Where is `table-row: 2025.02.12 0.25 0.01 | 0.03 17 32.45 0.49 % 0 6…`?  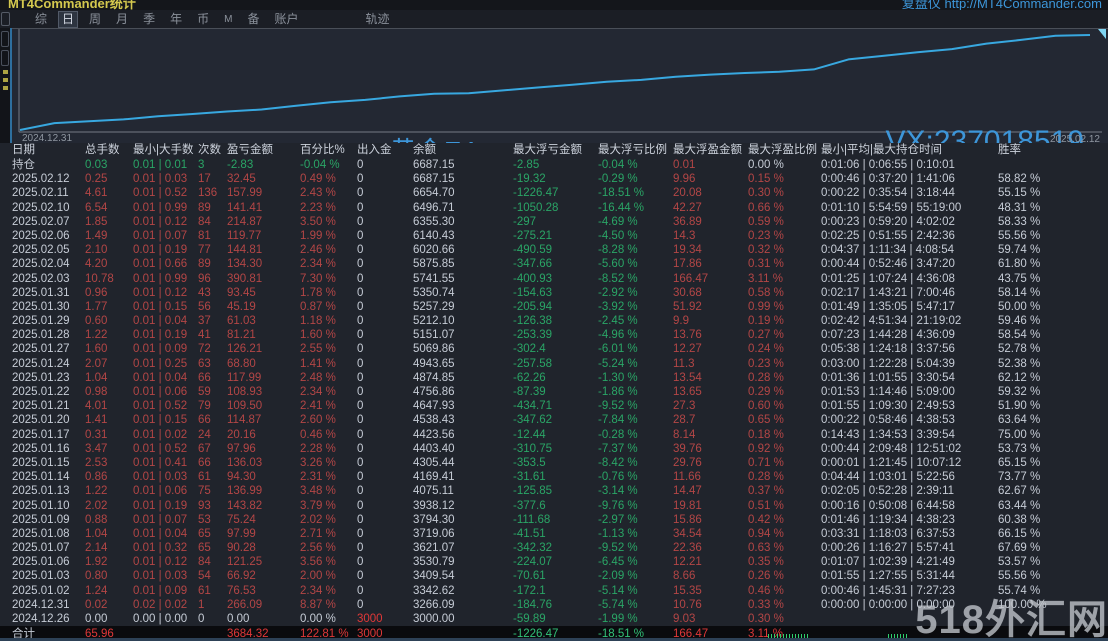 table-row: 2025.02.12 0.25 0.01 | 0.03 17 32.45 0.49 % 0 6… is located at coordinates (554, 179).